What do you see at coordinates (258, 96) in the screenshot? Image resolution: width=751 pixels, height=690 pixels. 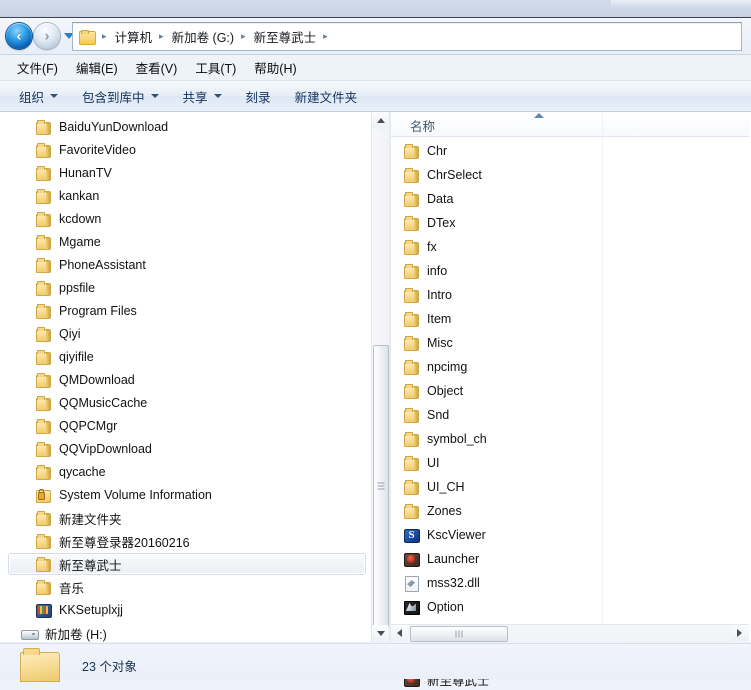 I see `toolbar-burn: 刻录` at bounding box center [258, 96].